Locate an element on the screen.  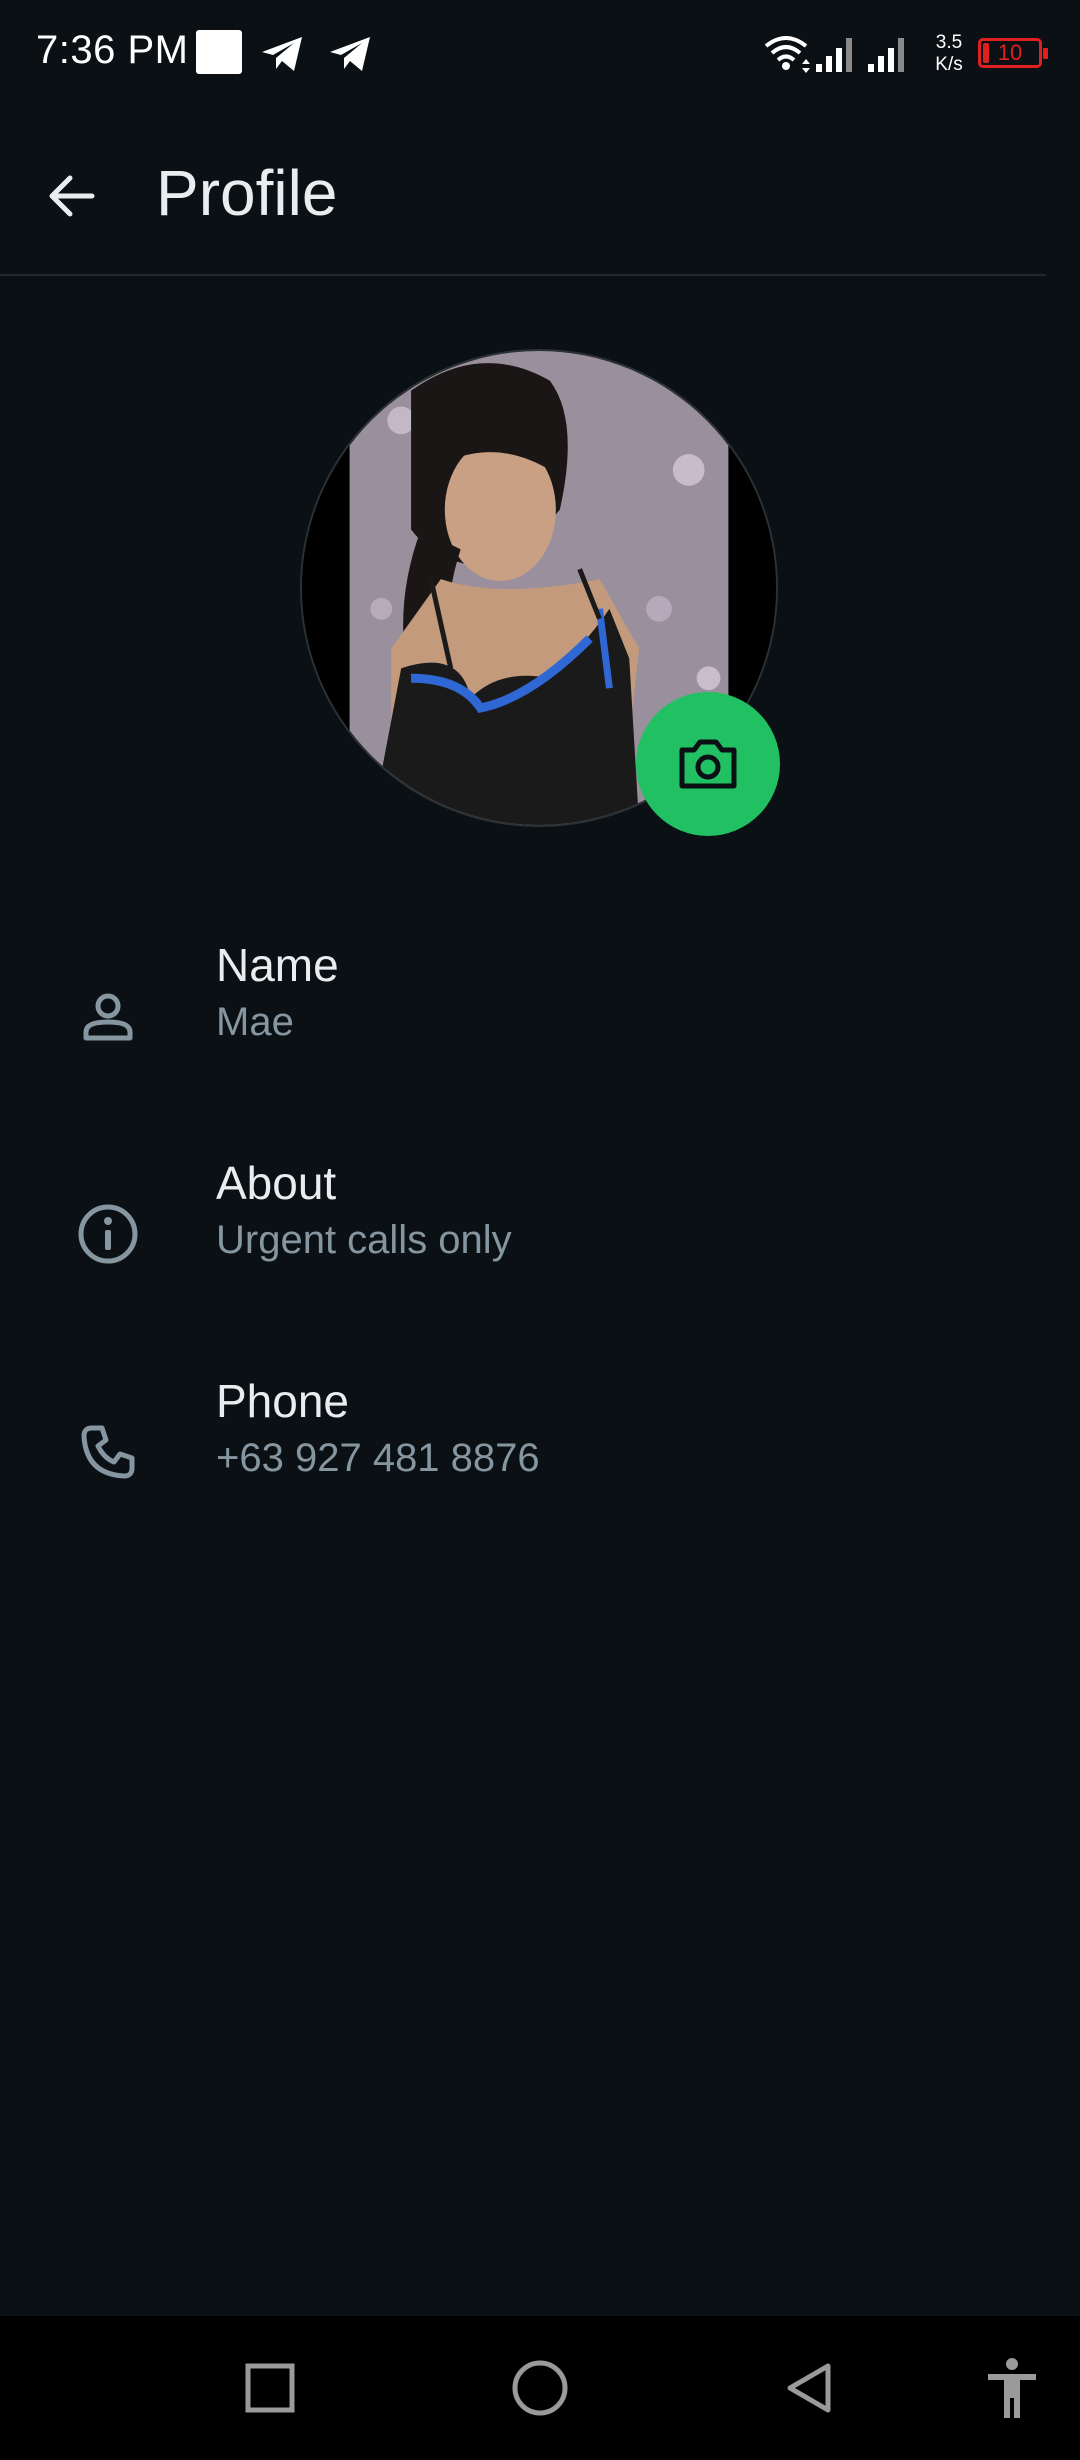
battery-icon: 10 is located at coordinates (1013, 53).